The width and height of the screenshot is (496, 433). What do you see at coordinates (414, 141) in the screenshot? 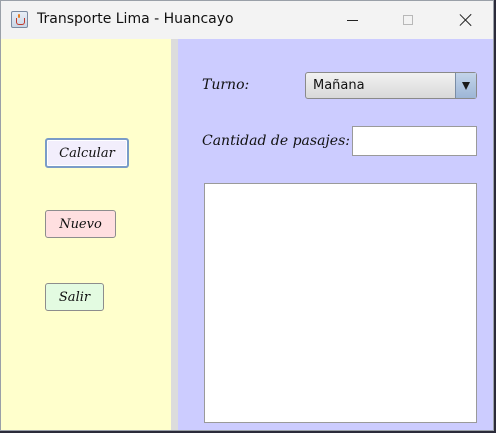
I see `cantidad-pasajes-input` at bounding box center [414, 141].